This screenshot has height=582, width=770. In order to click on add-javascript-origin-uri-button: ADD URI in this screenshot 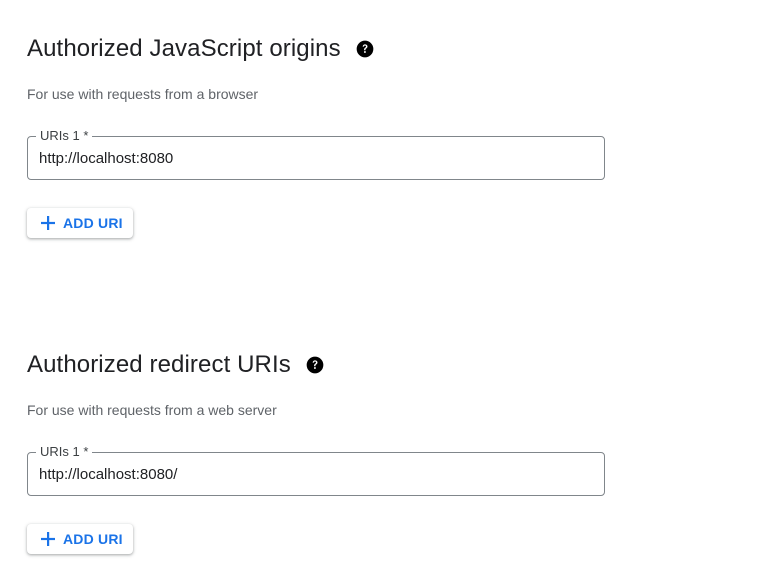, I will do `click(80, 223)`.